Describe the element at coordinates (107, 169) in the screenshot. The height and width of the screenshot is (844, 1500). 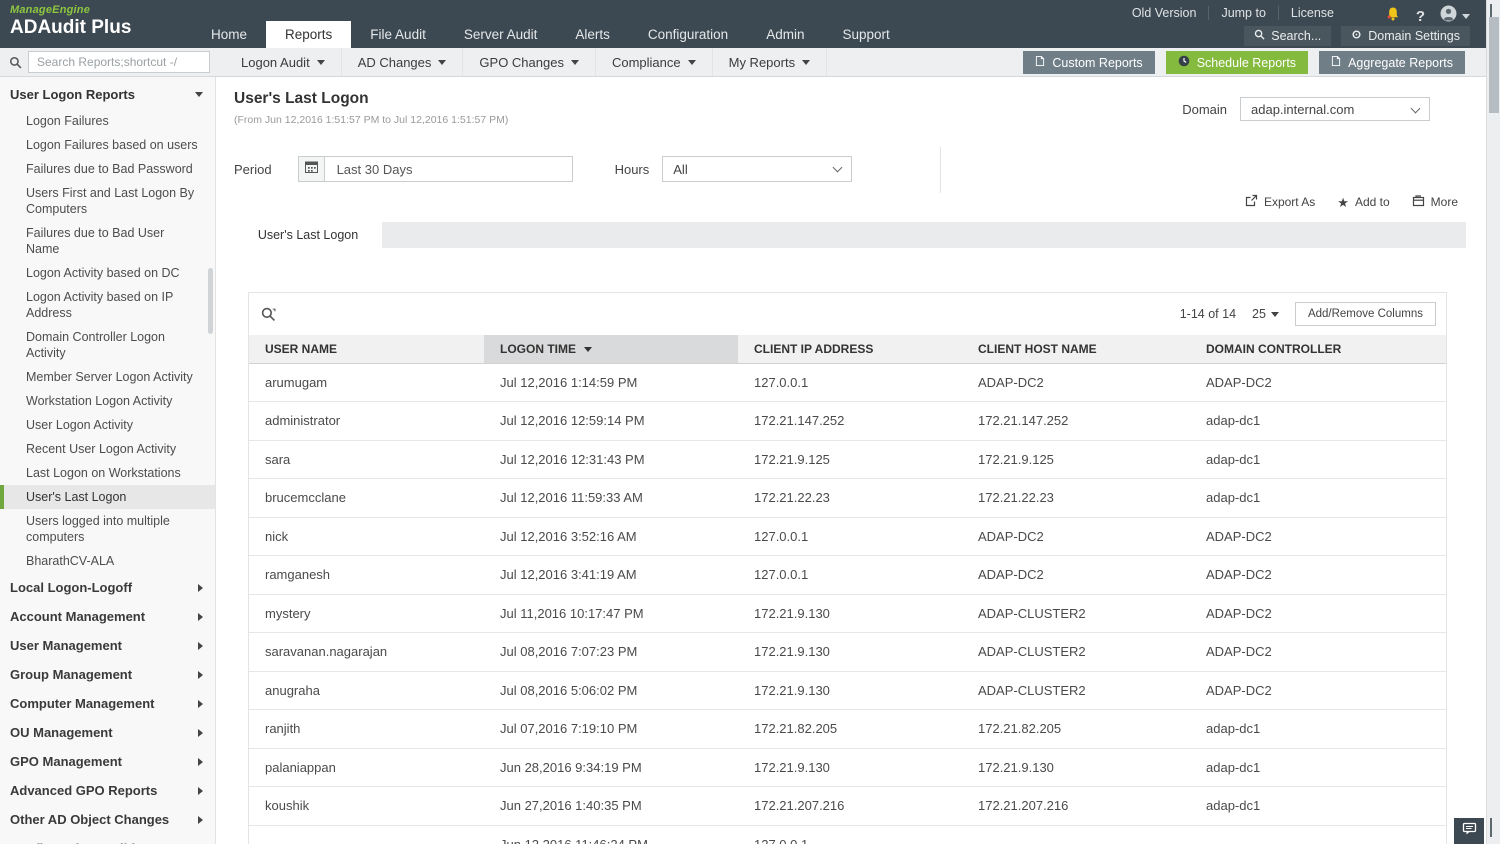
I see `sidebar-report-item: Failures due to Bad Password` at that location.